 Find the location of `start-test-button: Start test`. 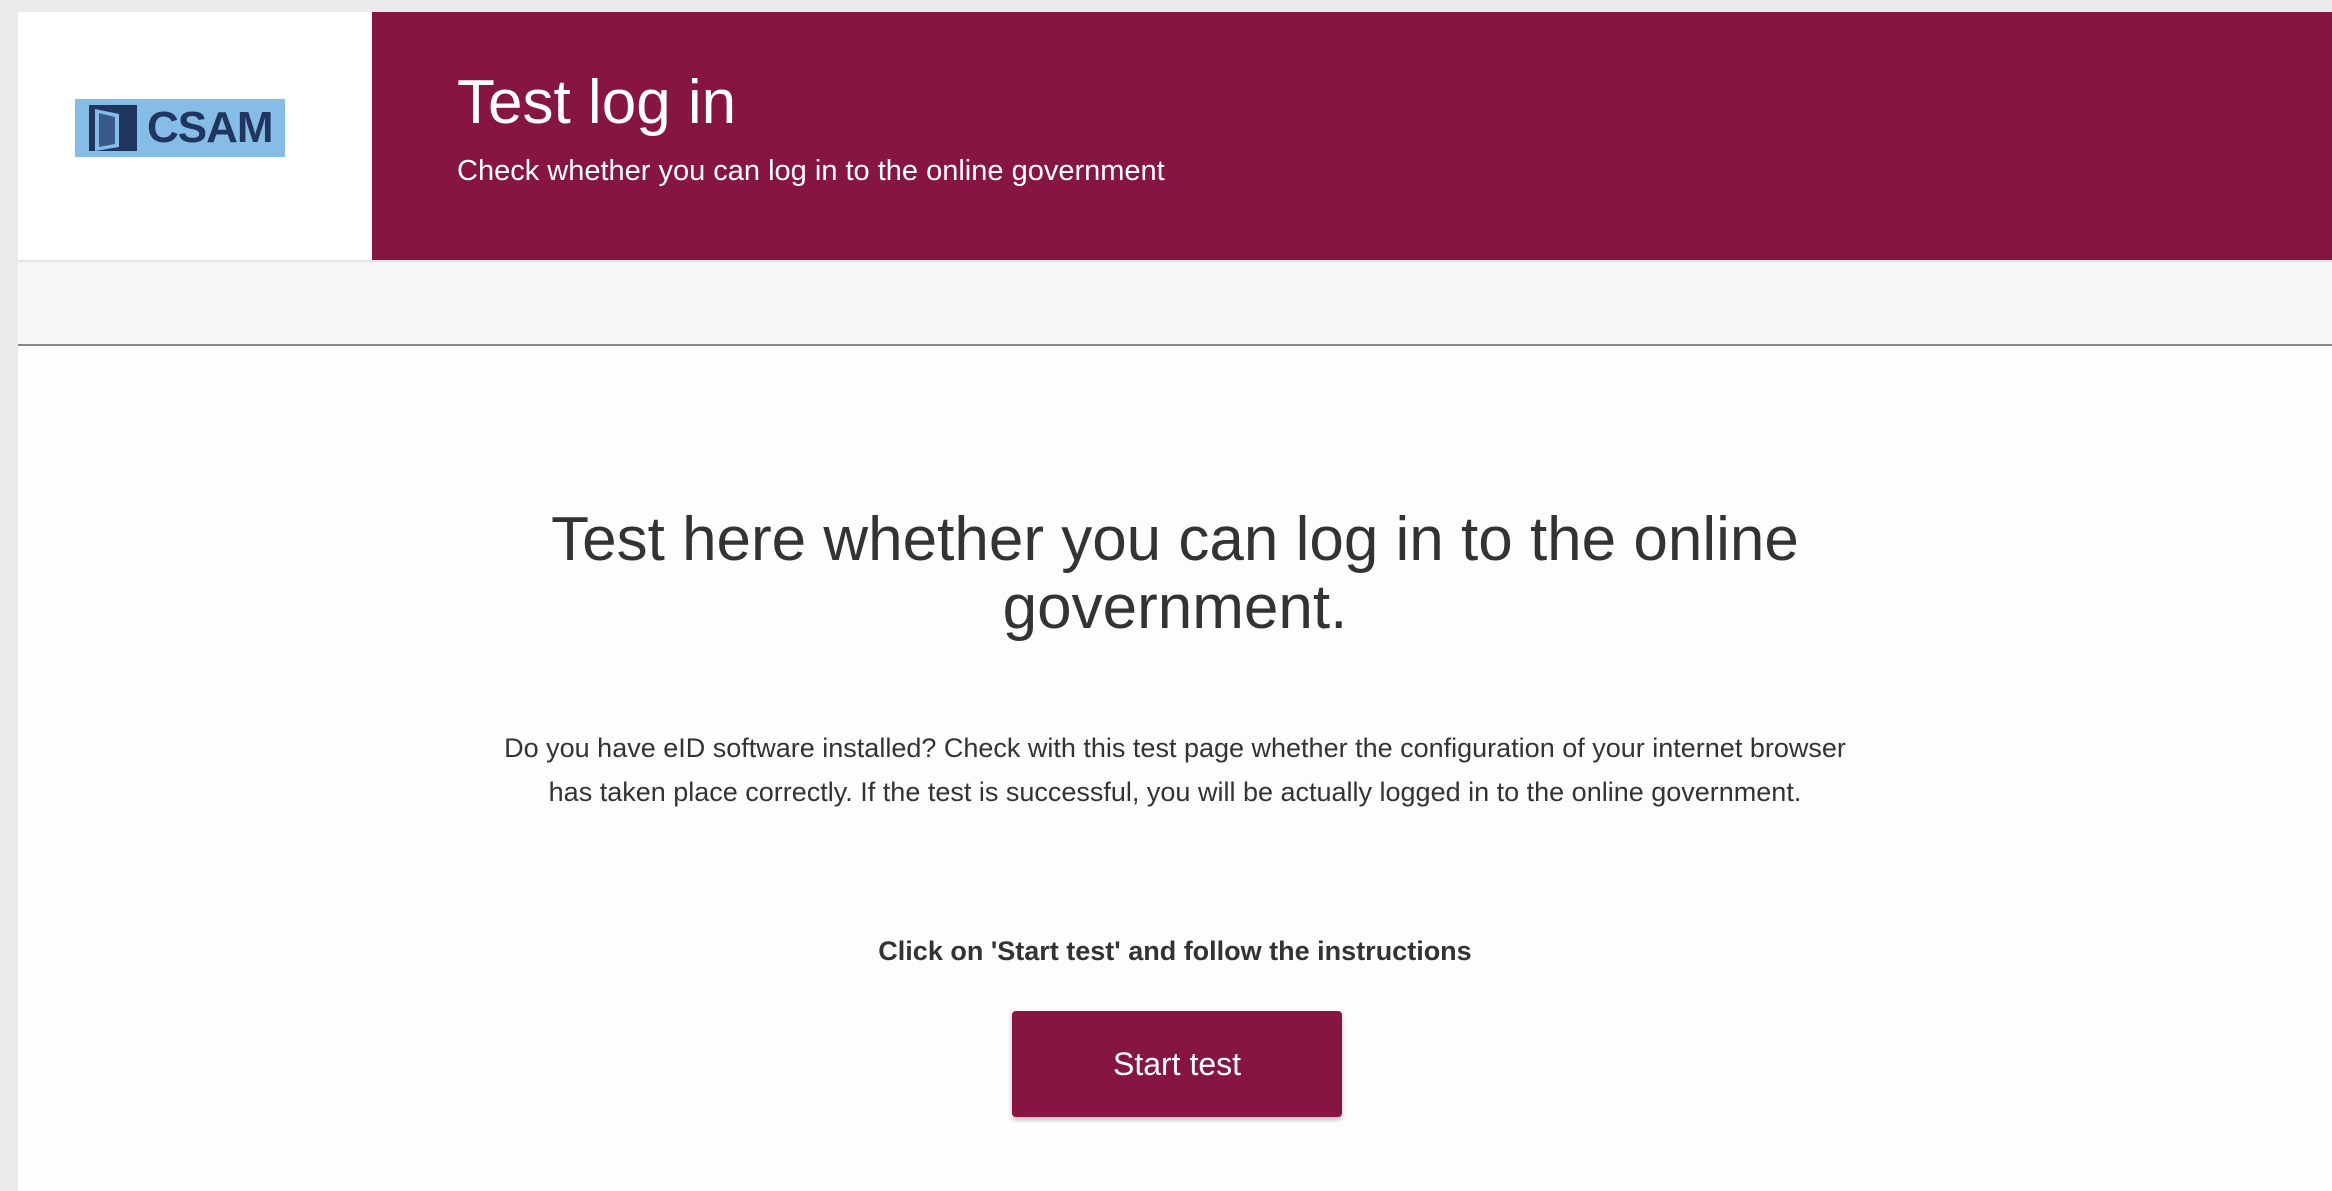

start-test-button: Start test is located at coordinates (1177, 1064).